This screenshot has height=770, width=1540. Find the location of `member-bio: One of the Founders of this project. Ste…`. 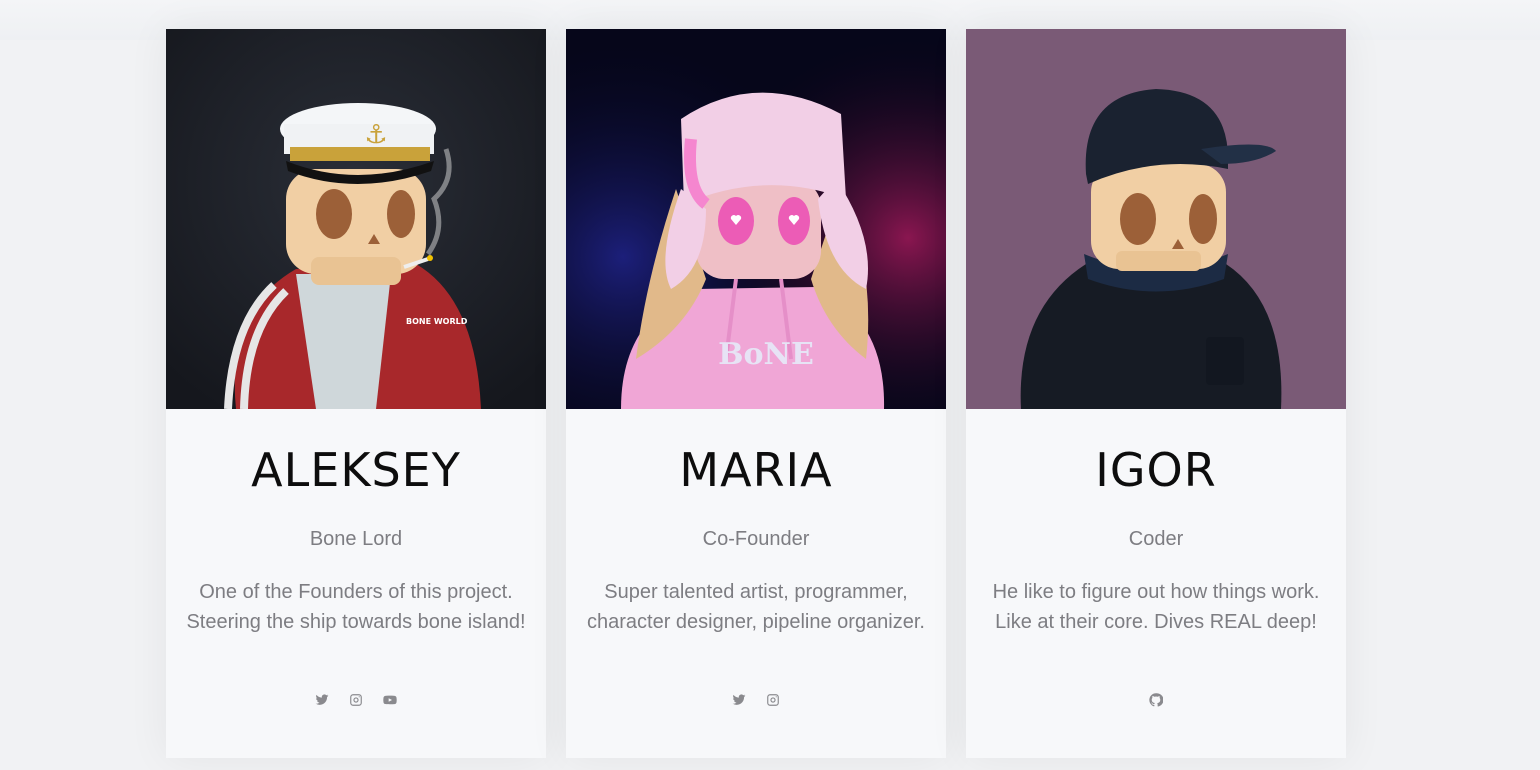

member-bio: One of the Founders of this project. Ste… is located at coordinates (356, 607).